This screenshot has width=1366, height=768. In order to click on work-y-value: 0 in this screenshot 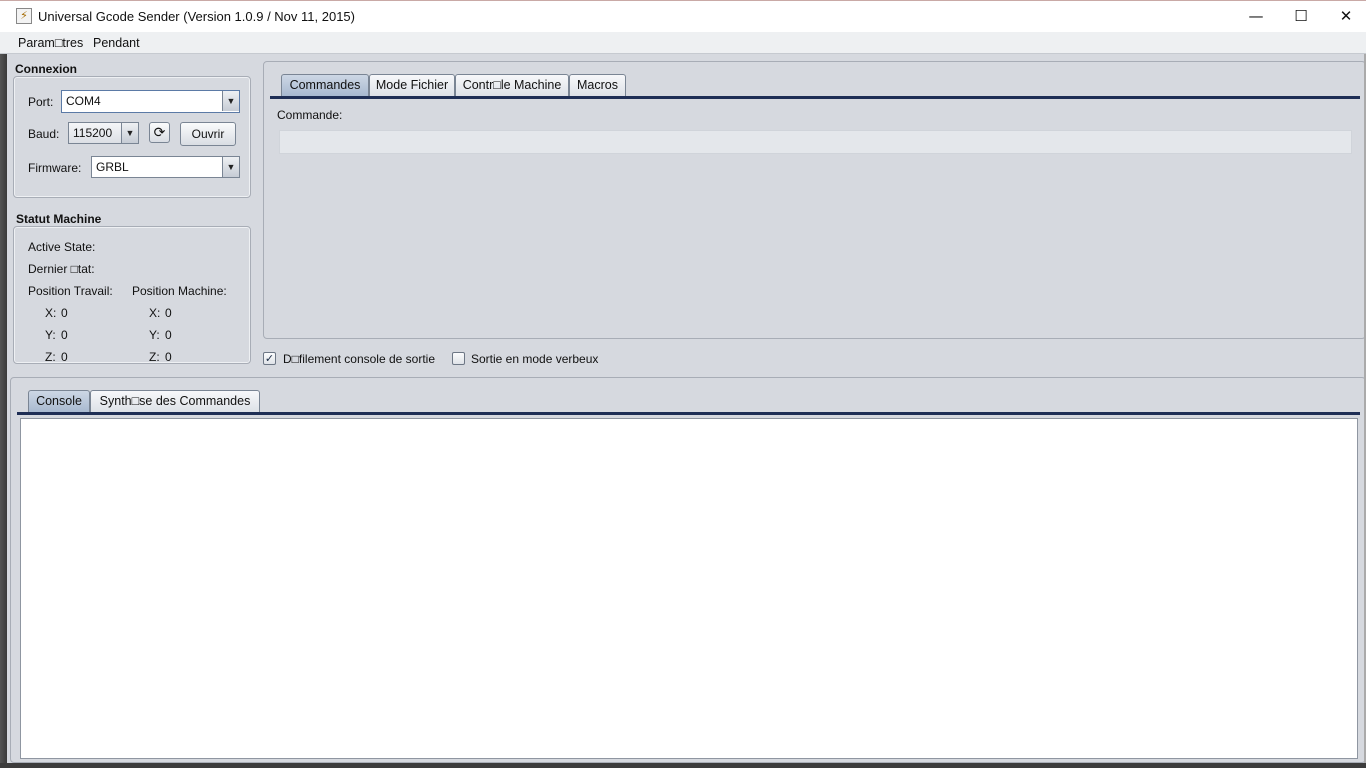, I will do `click(64, 335)`.